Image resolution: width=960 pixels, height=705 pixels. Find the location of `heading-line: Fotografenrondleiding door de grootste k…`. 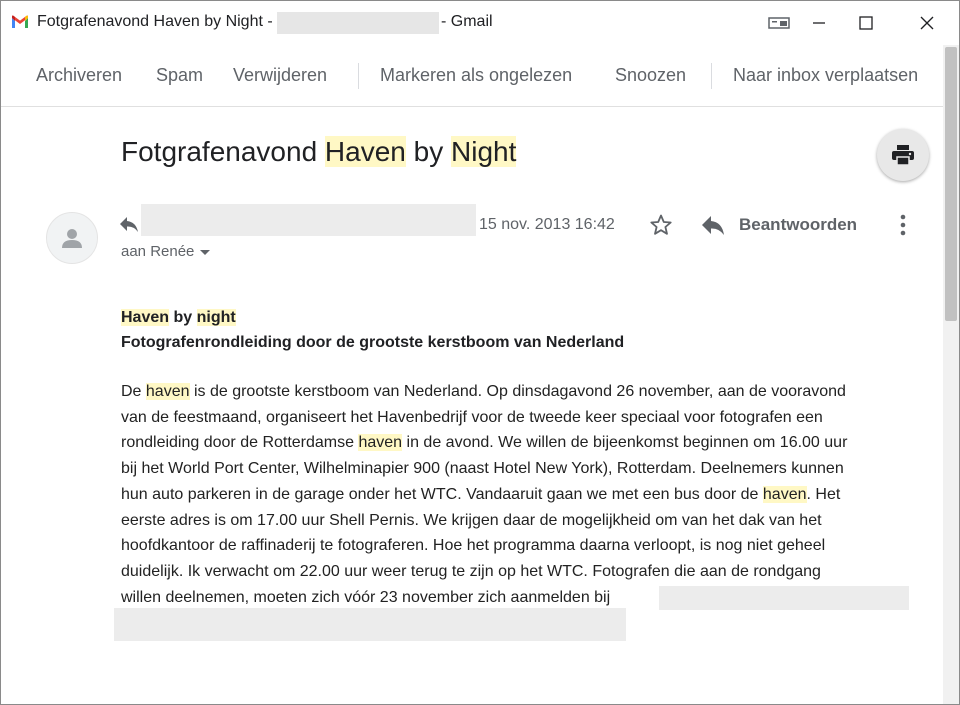

heading-line: Fotografenrondleiding door de grootste k… is located at coordinates (373, 342).